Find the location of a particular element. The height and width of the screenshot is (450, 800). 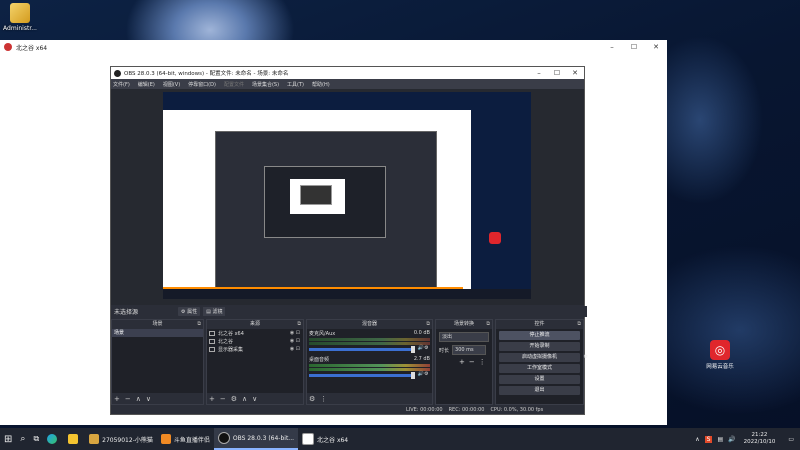

start-recording-button: 开始录制 is located at coordinates (539, 346).